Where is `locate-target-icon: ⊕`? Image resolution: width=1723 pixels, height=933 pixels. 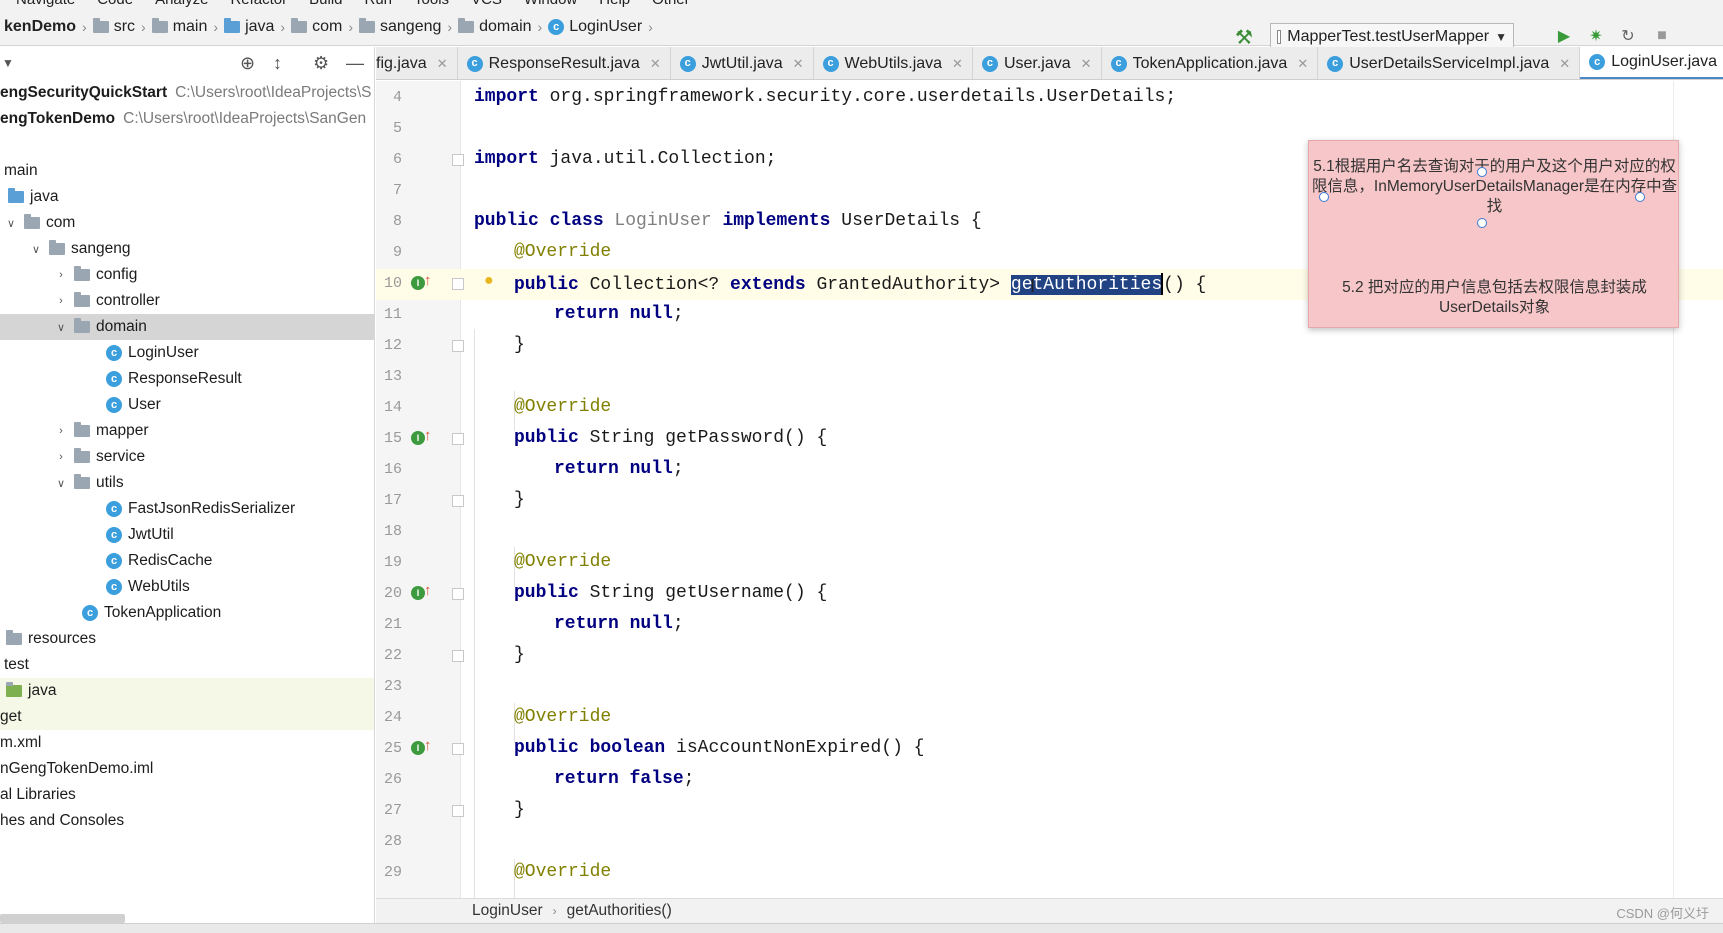
locate-target-icon: ⊕ is located at coordinates (247, 63).